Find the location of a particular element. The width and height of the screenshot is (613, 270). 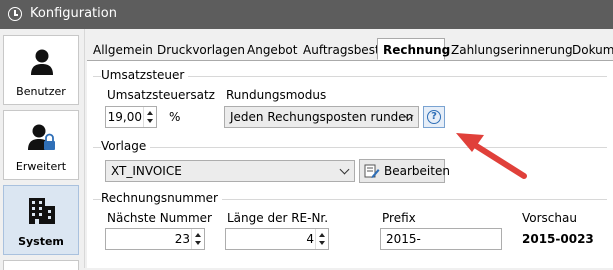

clock-icon is located at coordinates (15, 14).